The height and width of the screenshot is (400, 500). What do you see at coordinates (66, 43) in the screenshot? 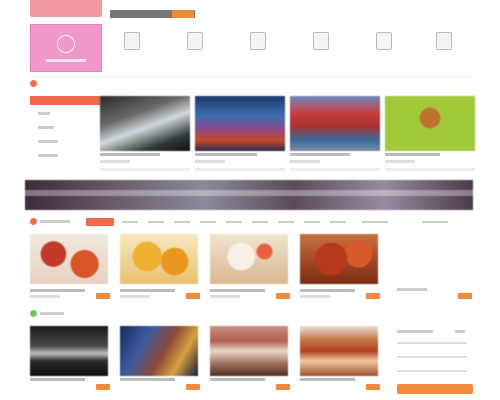
I see `pink-hero-icon` at bounding box center [66, 43].